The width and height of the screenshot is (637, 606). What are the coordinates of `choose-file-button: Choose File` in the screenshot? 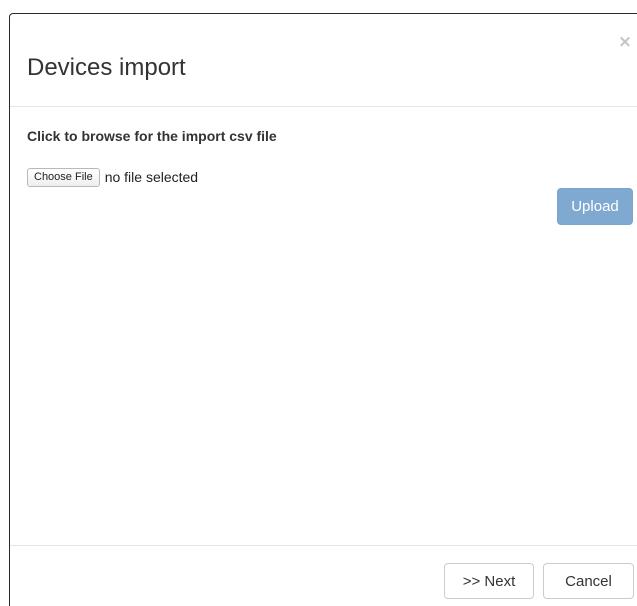 It's located at (63, 177).